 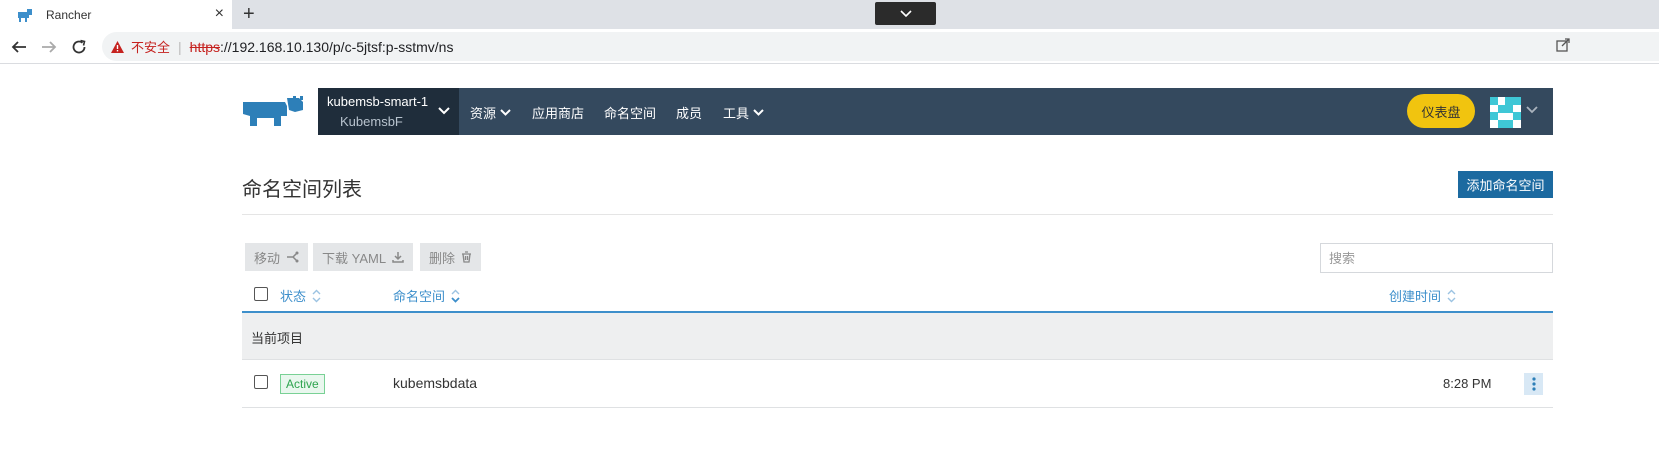 I want to click on nav-members: 成员, so click(x=689, y=112).